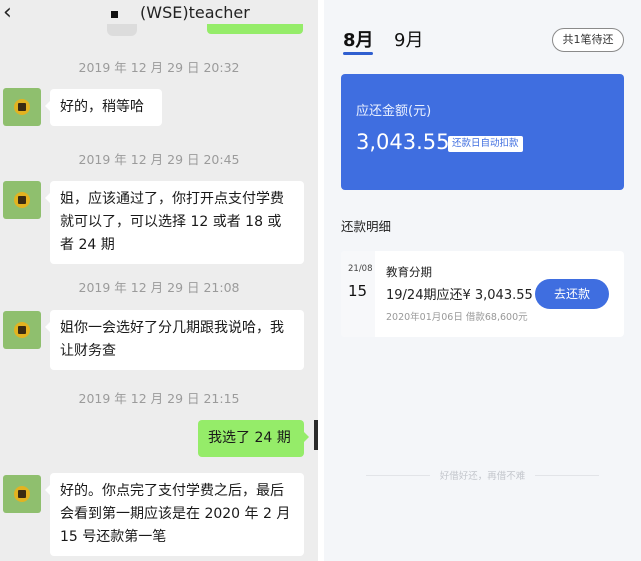 The height and width of the screenshot is (561, 641). Describe the element at coordinates (114, 14) in the screenshot. I see `redacted-name-mark` at that location.